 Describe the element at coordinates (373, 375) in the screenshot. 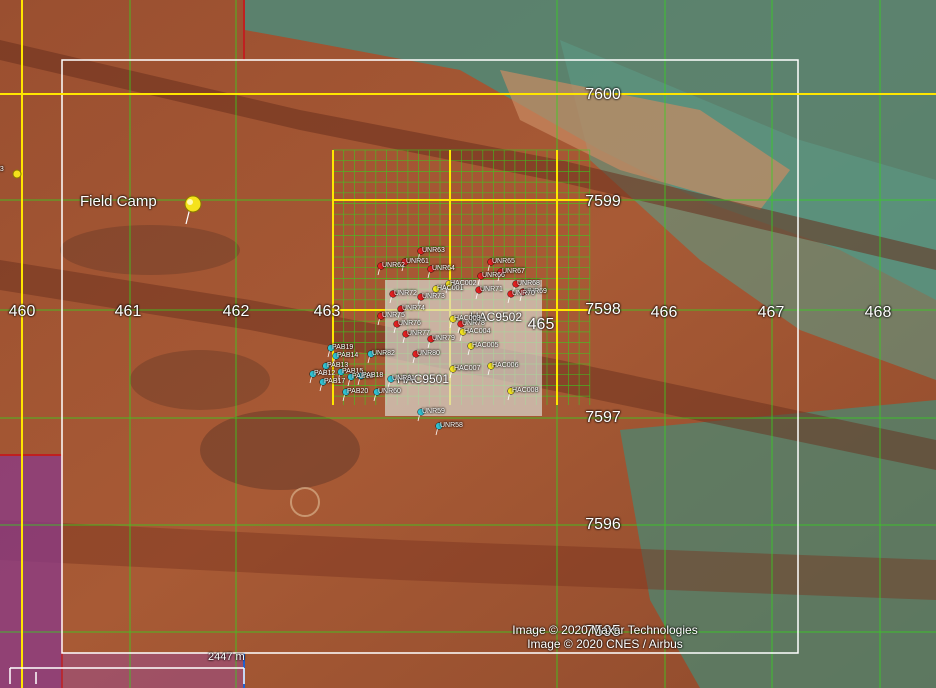

I see `placemark-label: PAB18` at that location.